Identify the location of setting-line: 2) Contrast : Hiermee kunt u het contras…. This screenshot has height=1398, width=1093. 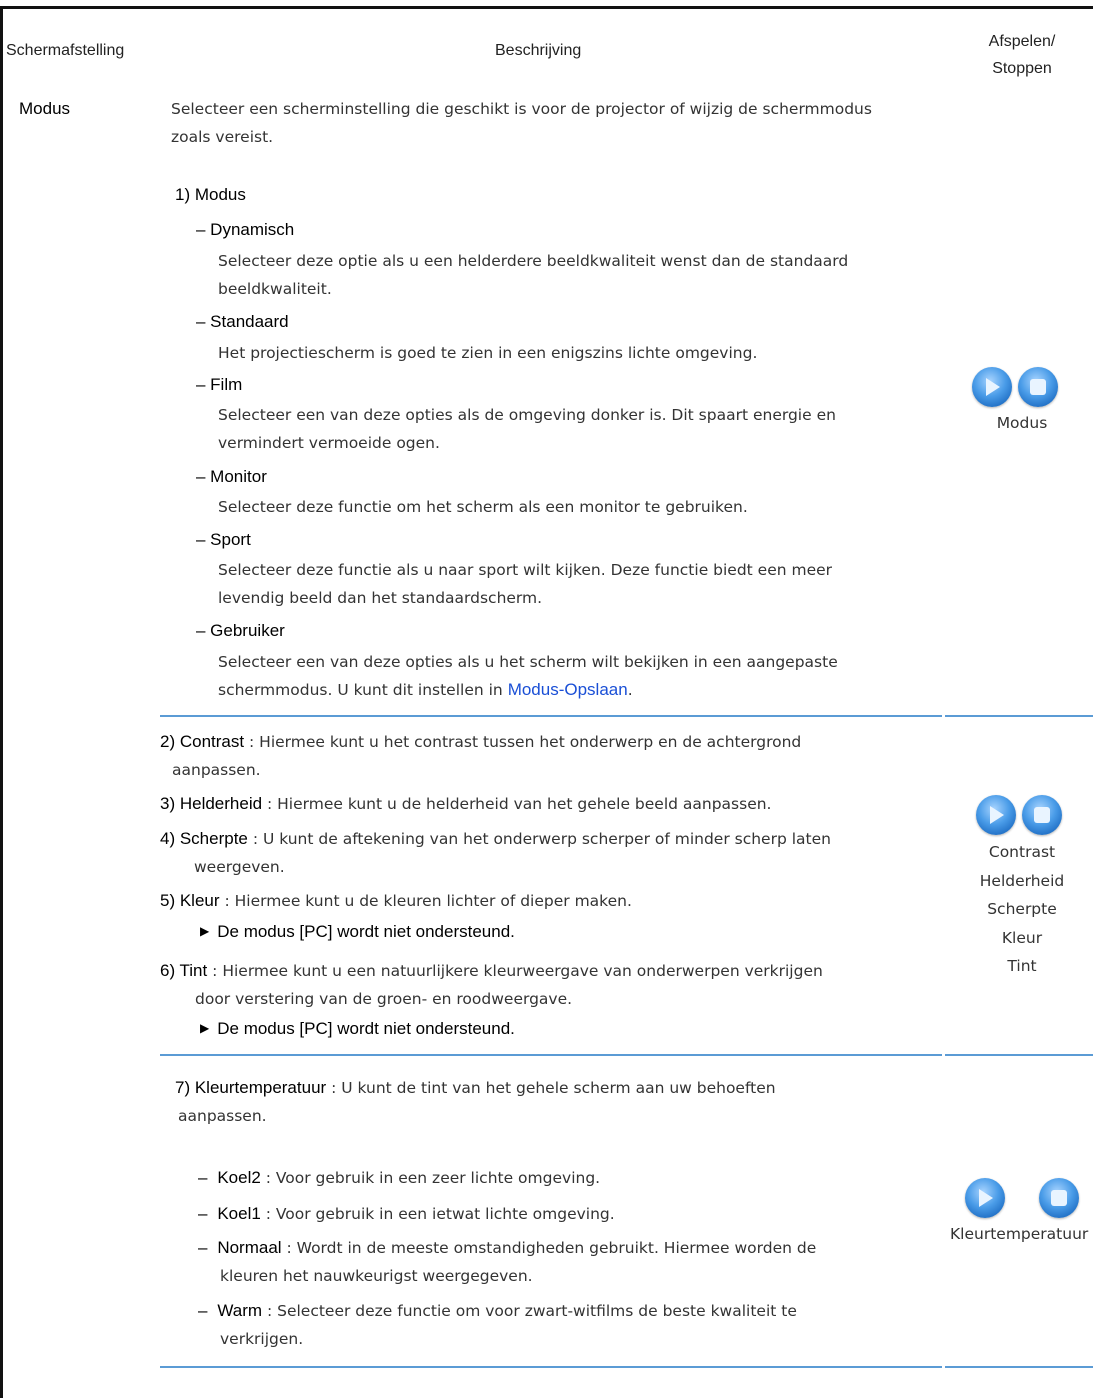
(540, 742).